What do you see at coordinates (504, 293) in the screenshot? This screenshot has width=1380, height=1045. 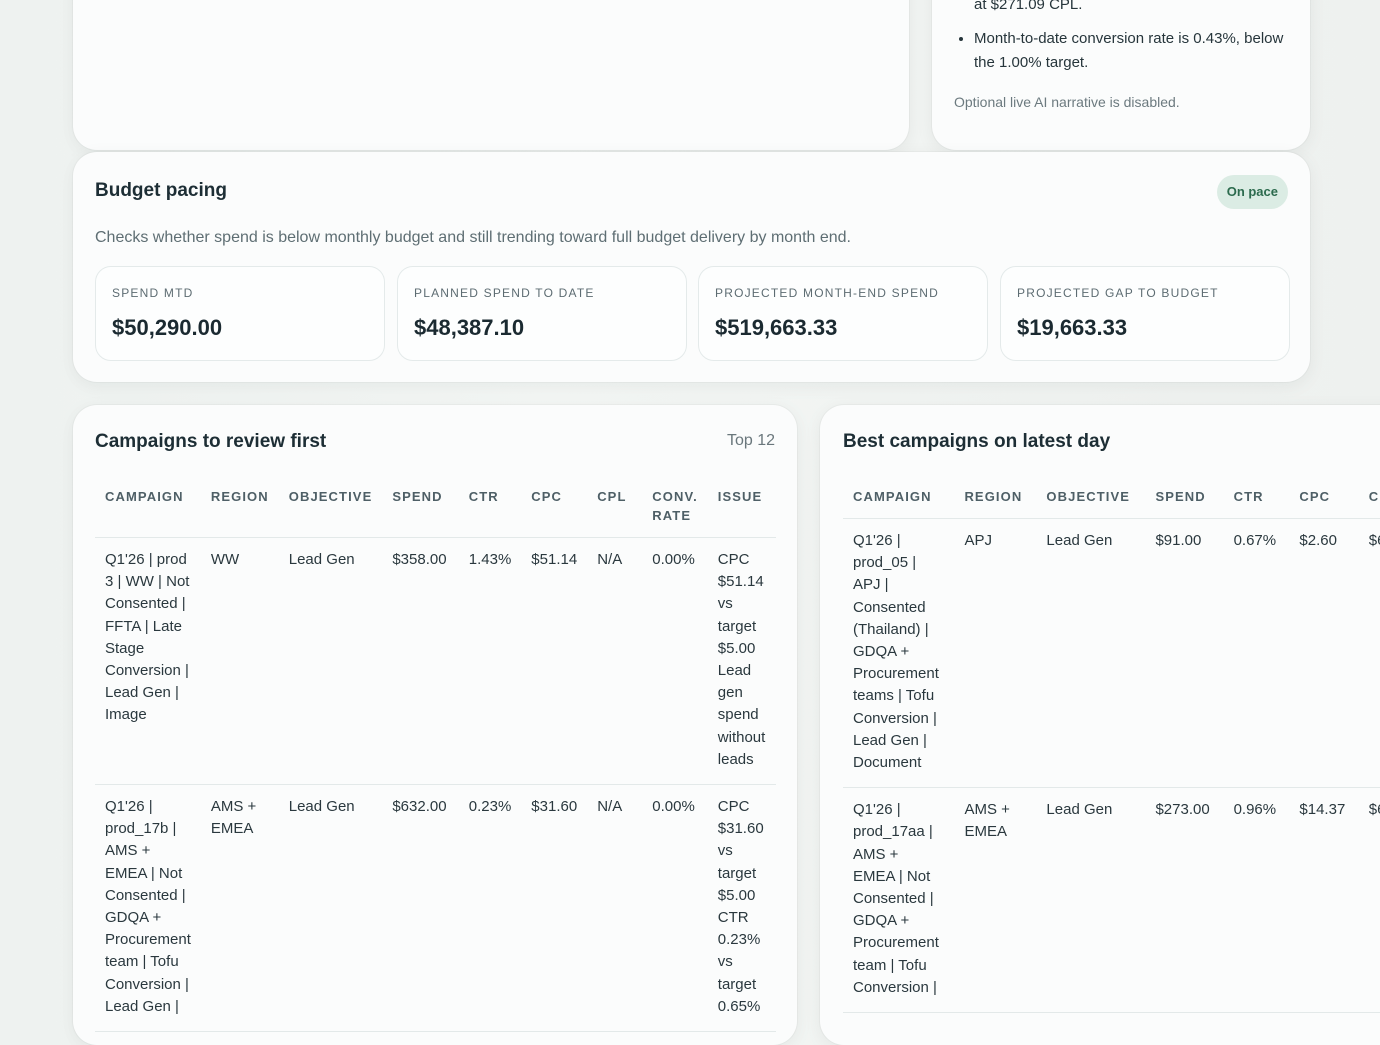 I see `metric-label: PLANNED SPEND TO DATE` at bounding box center [504, 293].